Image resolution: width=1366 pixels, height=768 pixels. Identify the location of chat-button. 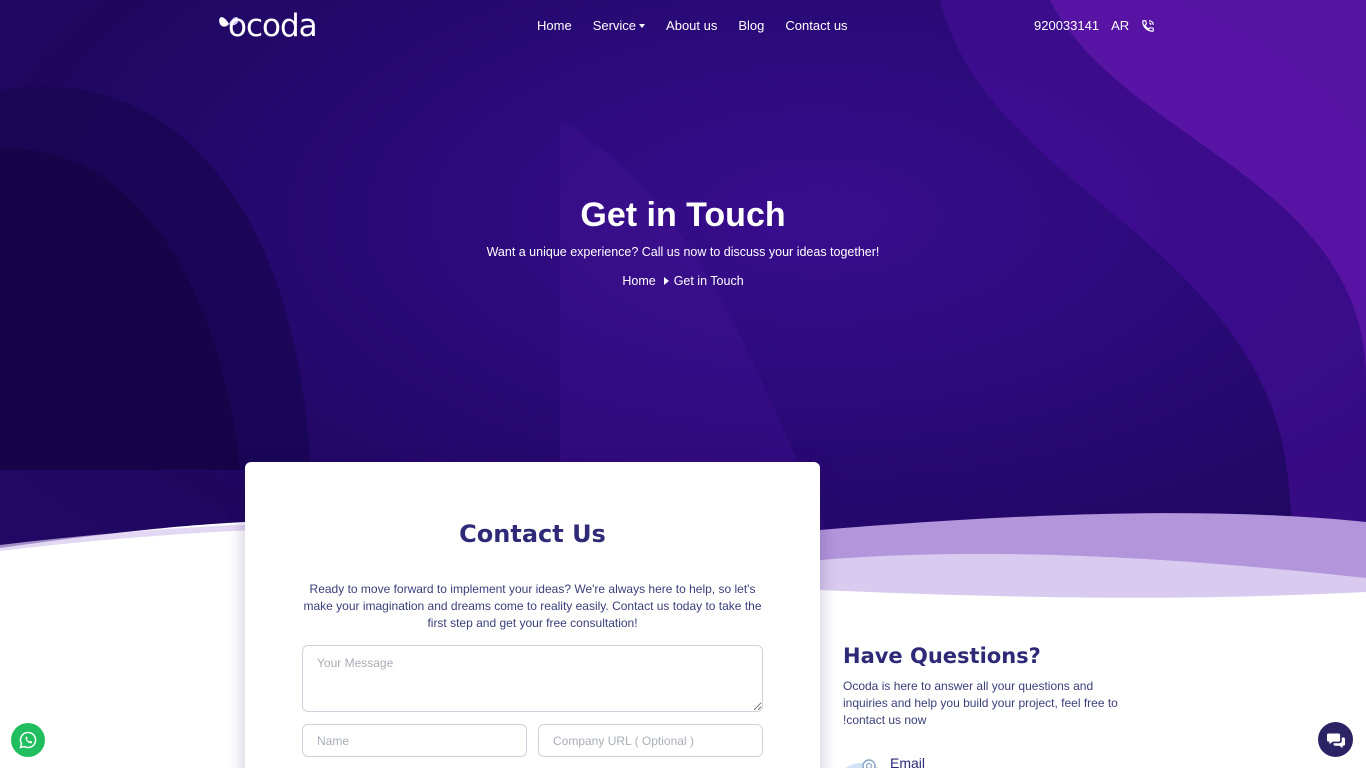
(1335, 739).